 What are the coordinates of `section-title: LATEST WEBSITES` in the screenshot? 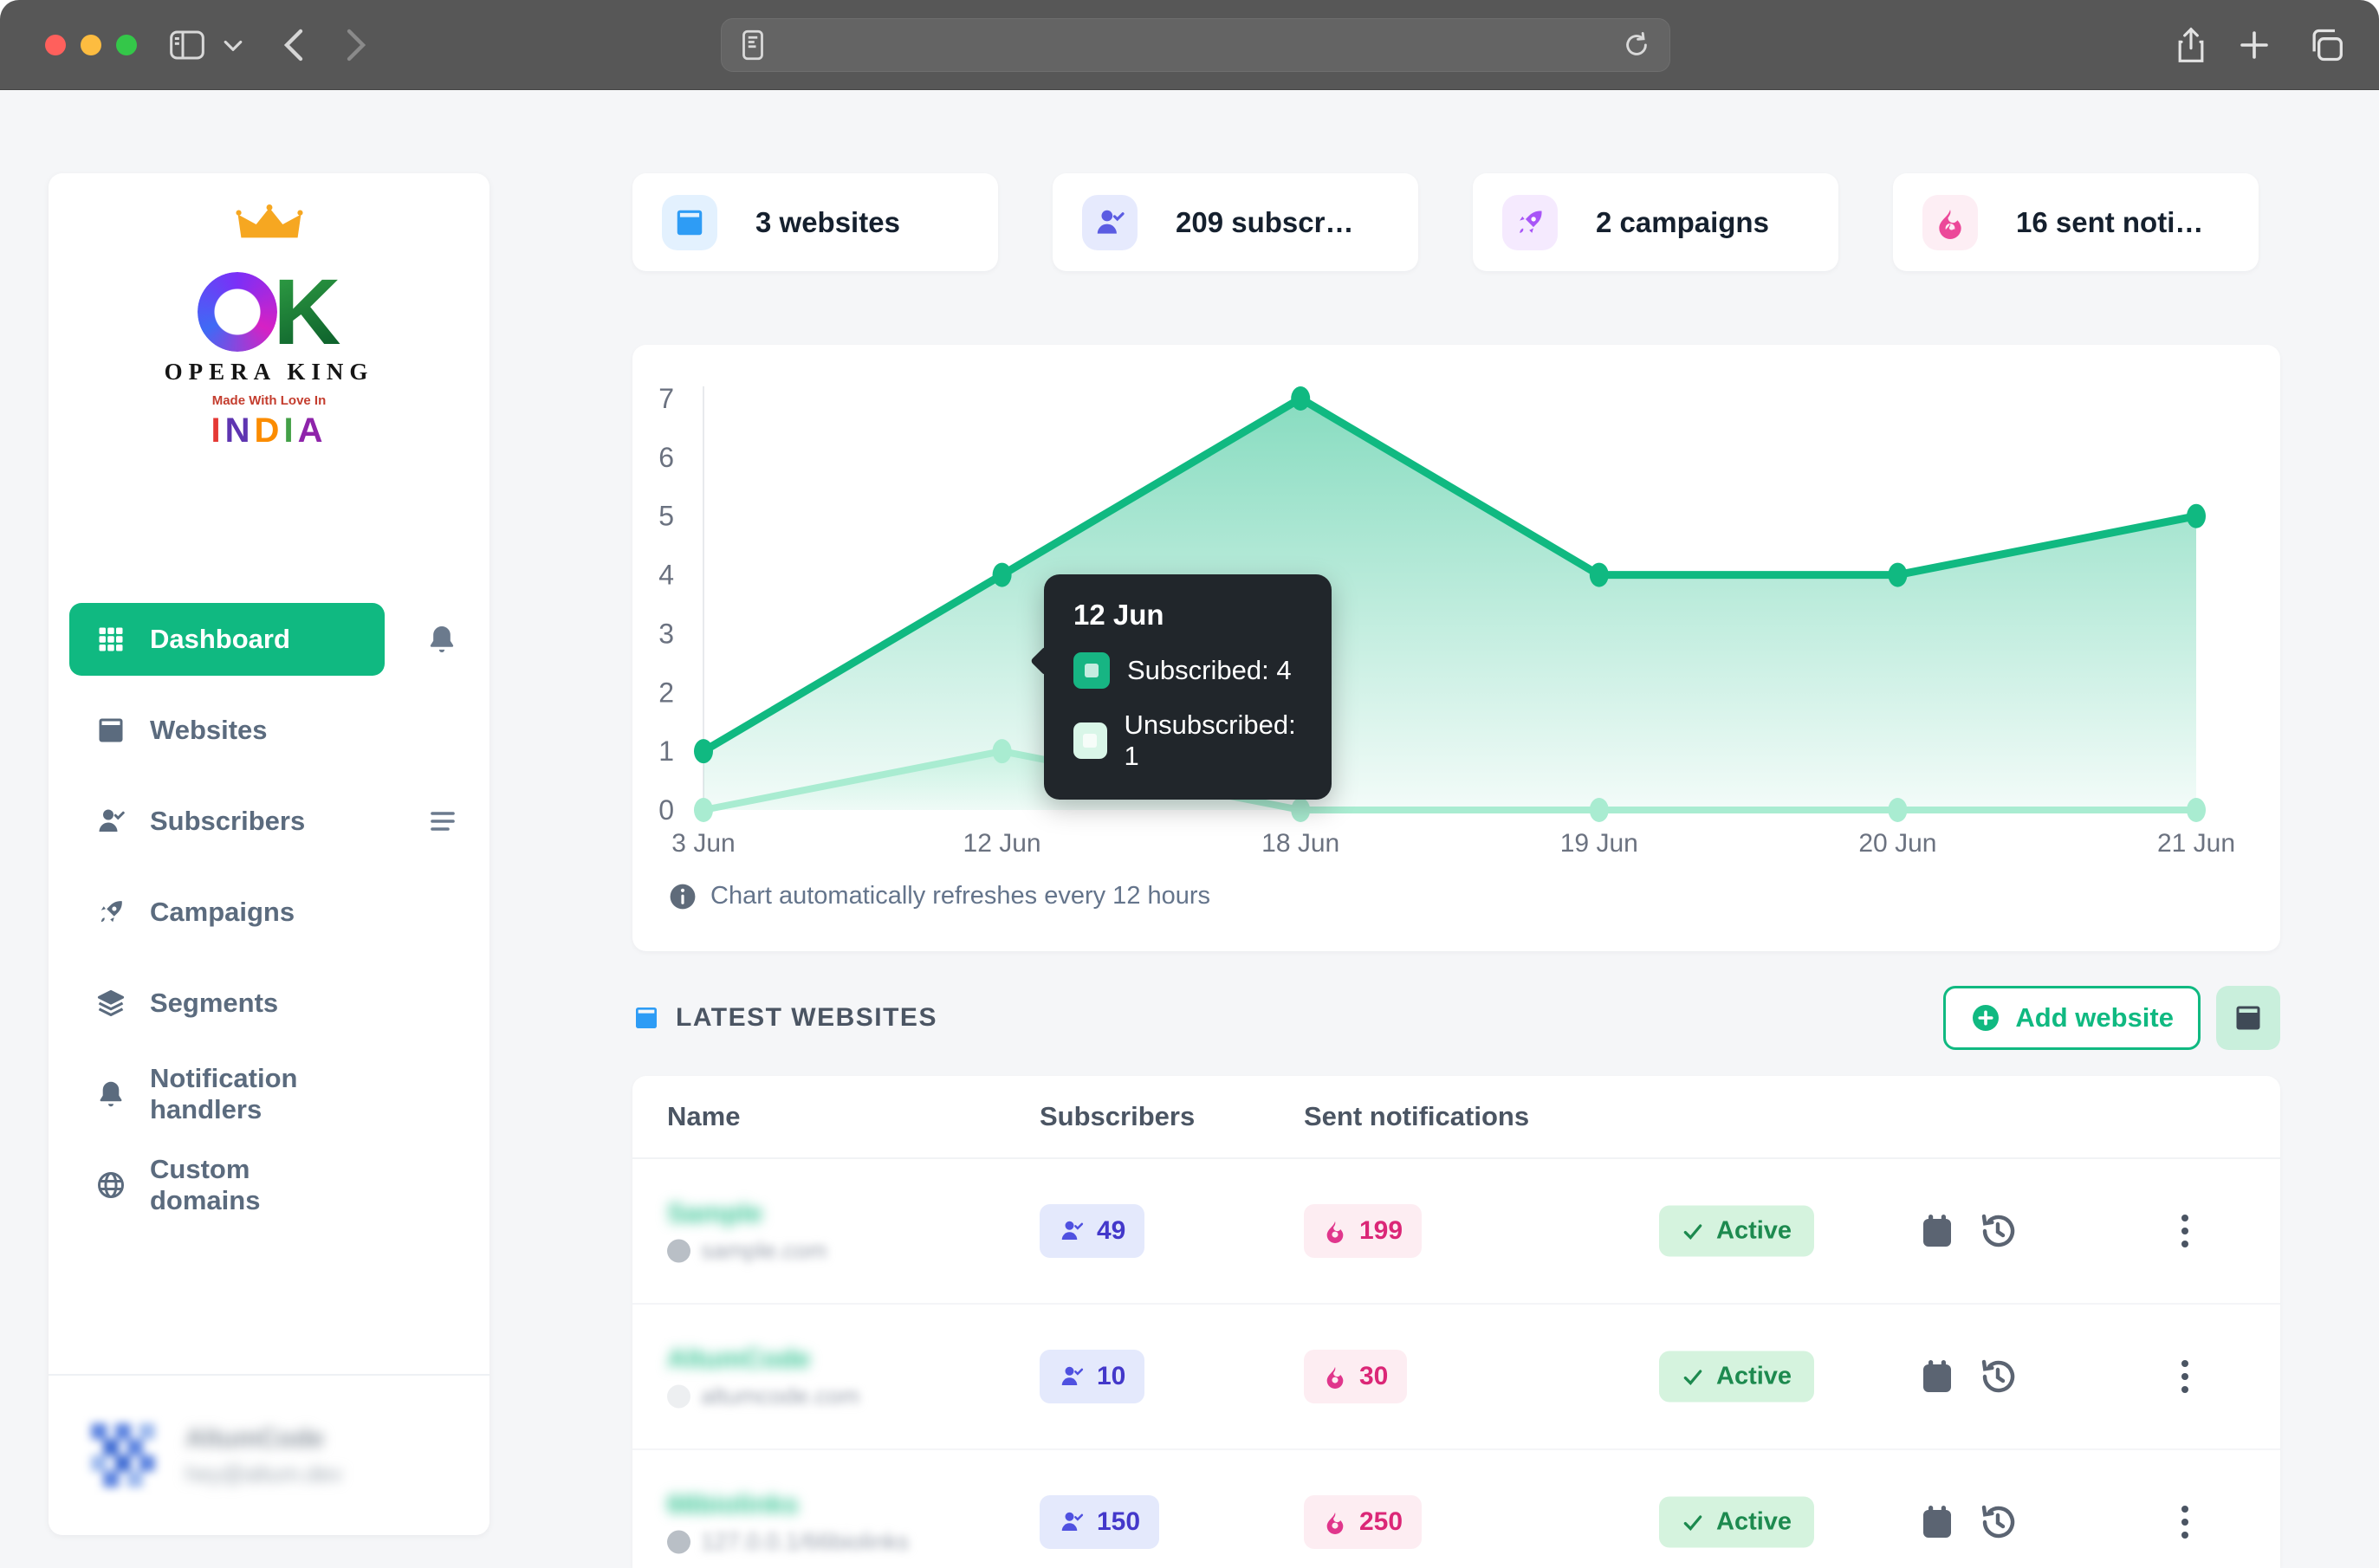 It's located at (806, 1017).